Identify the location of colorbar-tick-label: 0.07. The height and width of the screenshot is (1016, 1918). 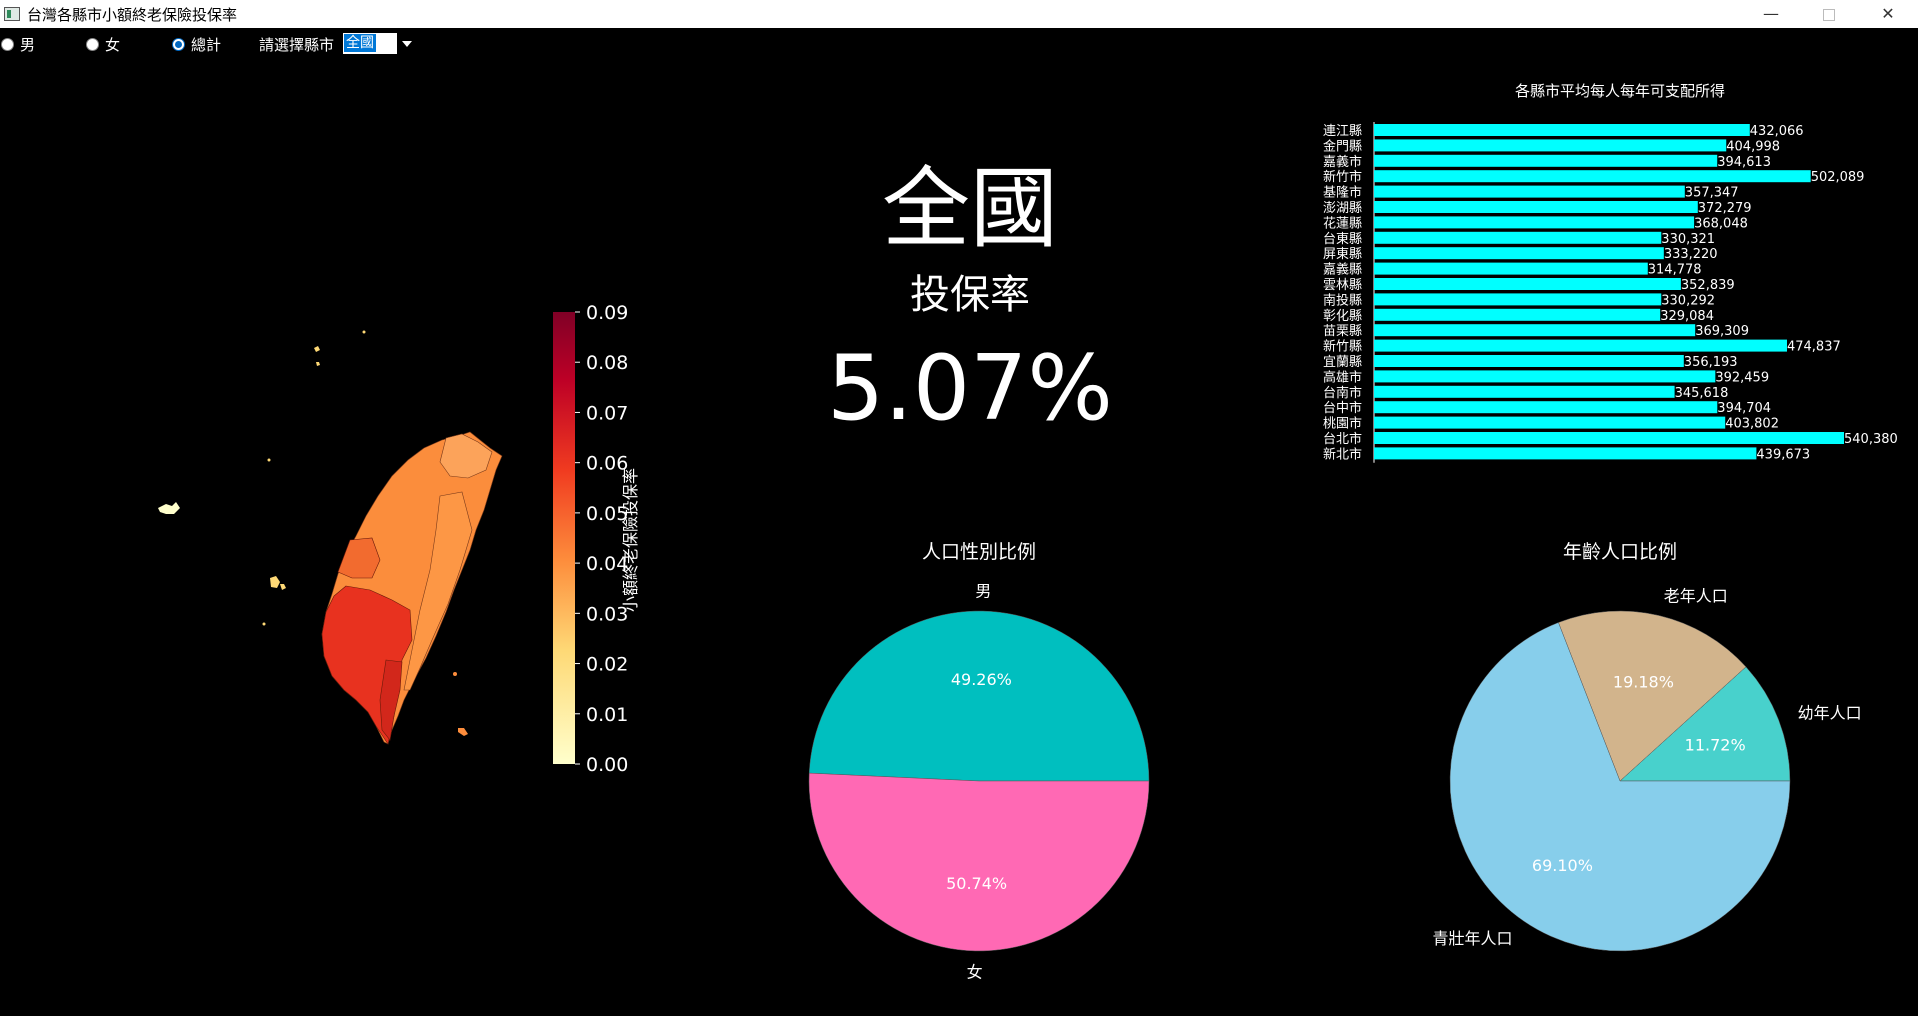
(607, 413).